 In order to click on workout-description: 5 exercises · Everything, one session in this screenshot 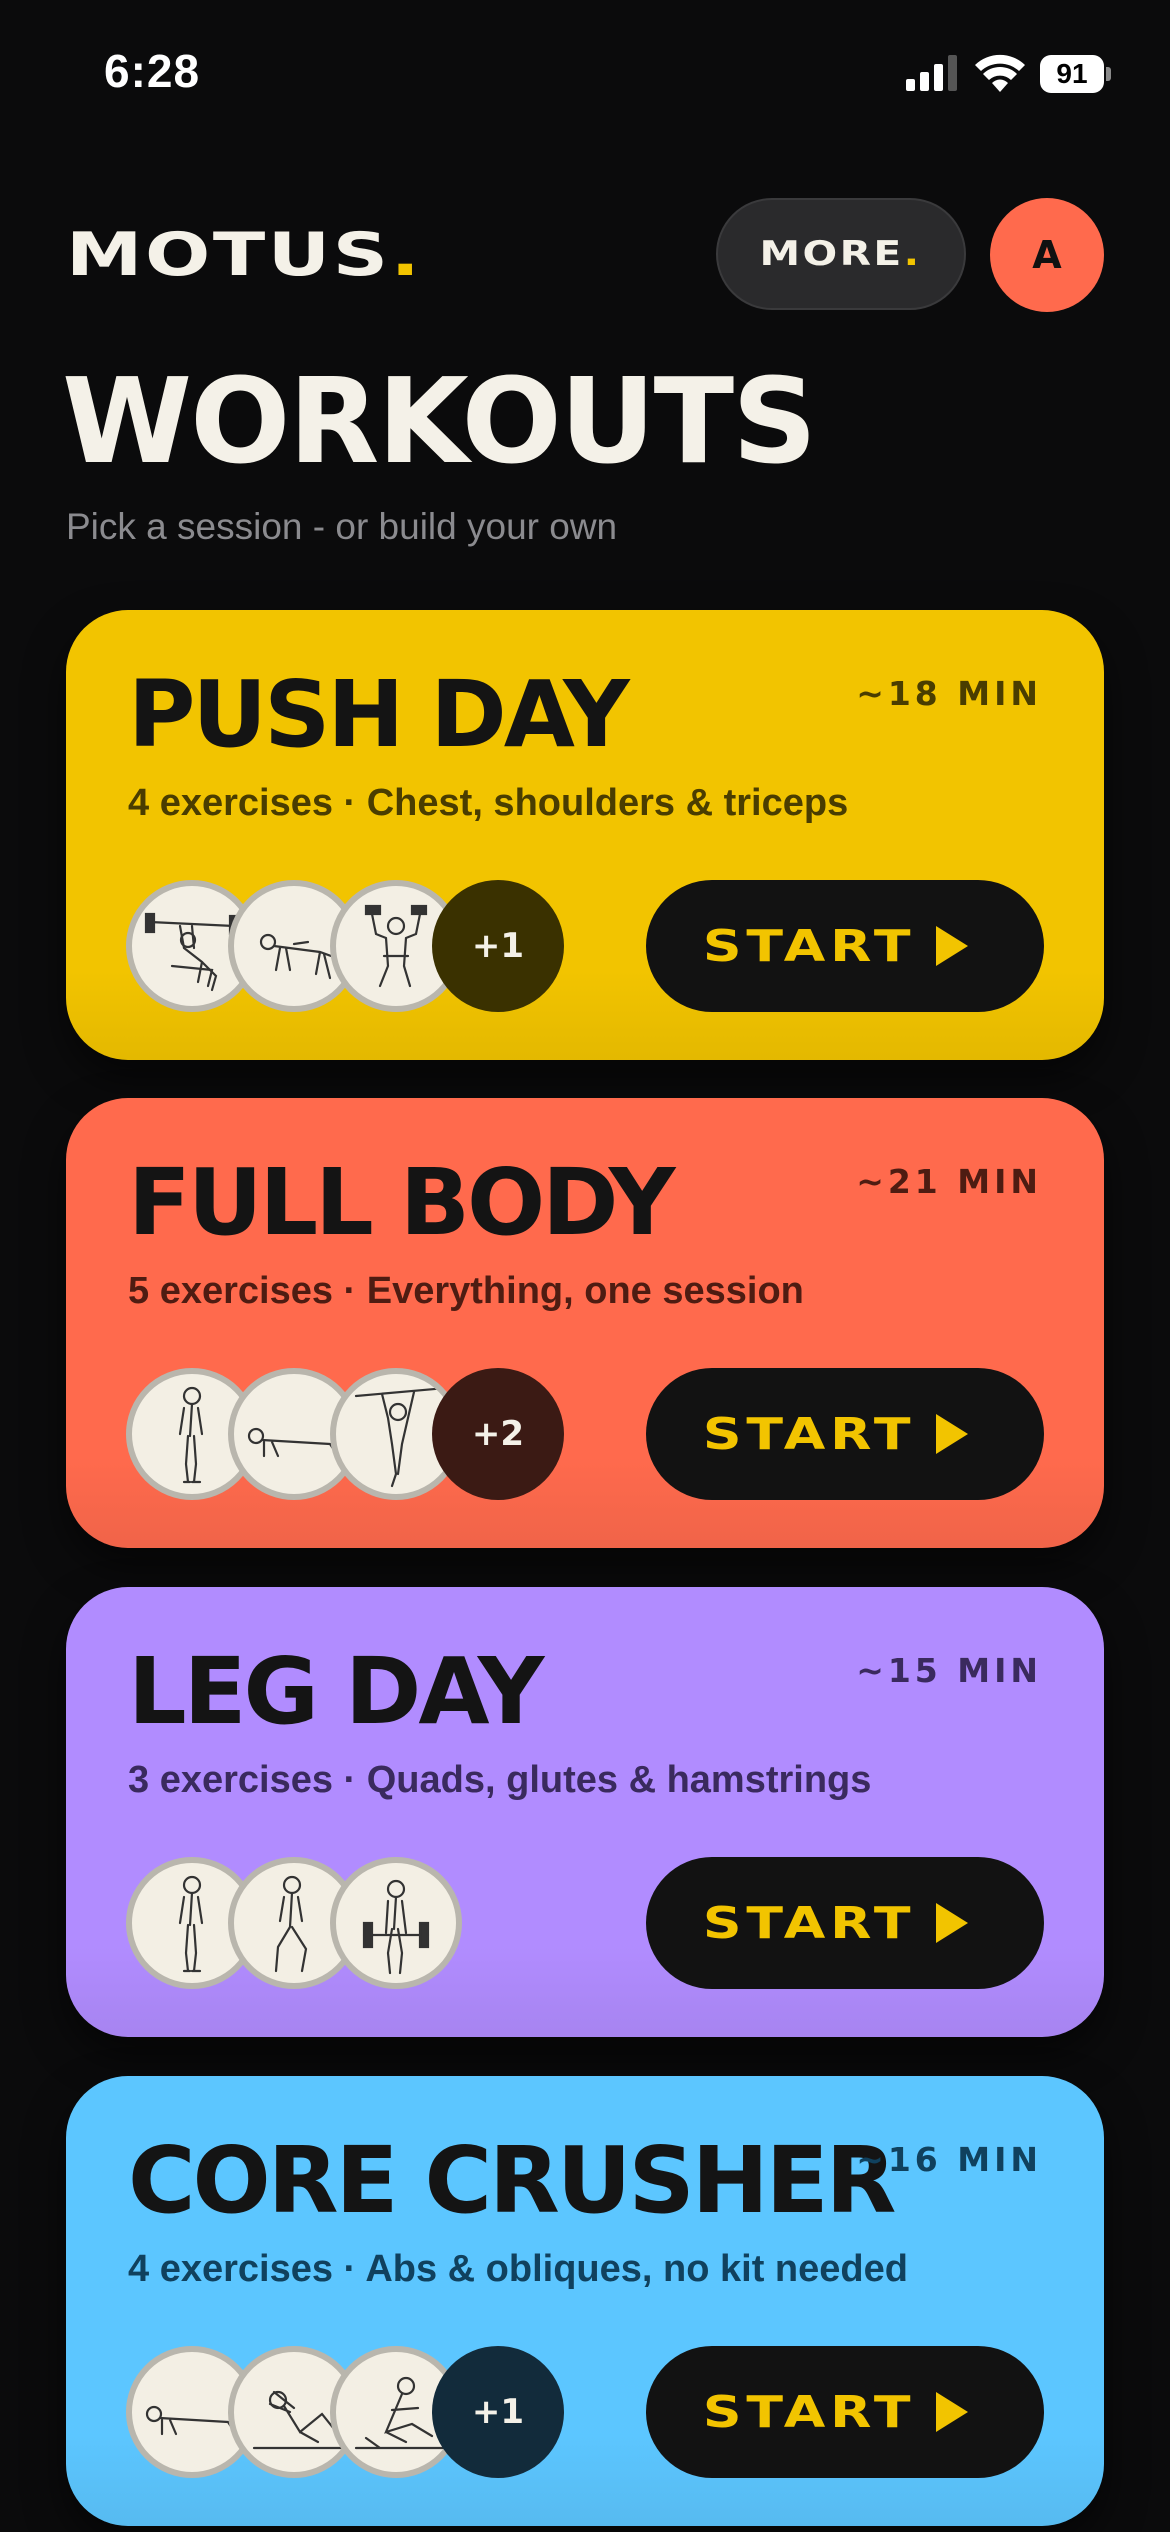, I will do `click(466, 1291)`.